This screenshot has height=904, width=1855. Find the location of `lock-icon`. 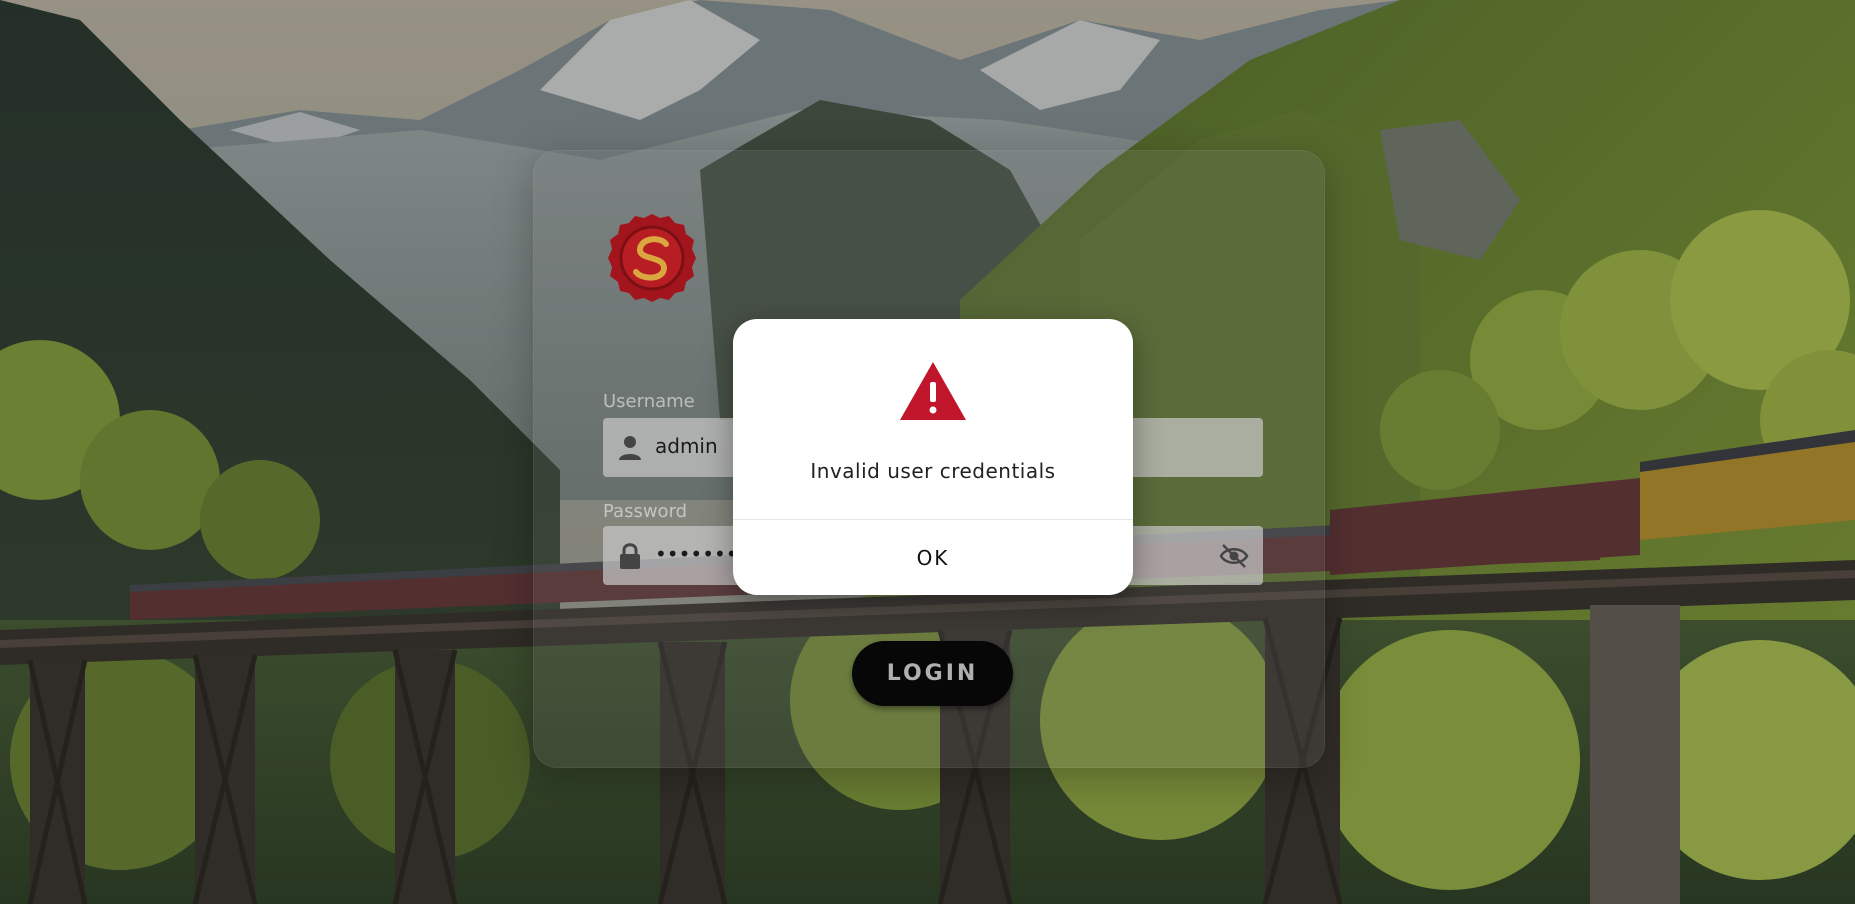

lock-icon is located at coordinates (630, 556).